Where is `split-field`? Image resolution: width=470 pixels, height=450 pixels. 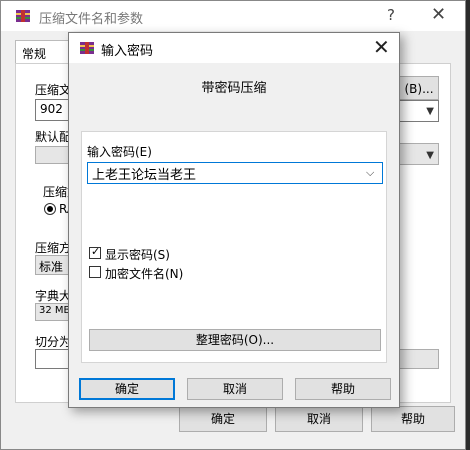 split-field is located at coordinates (53, 359).